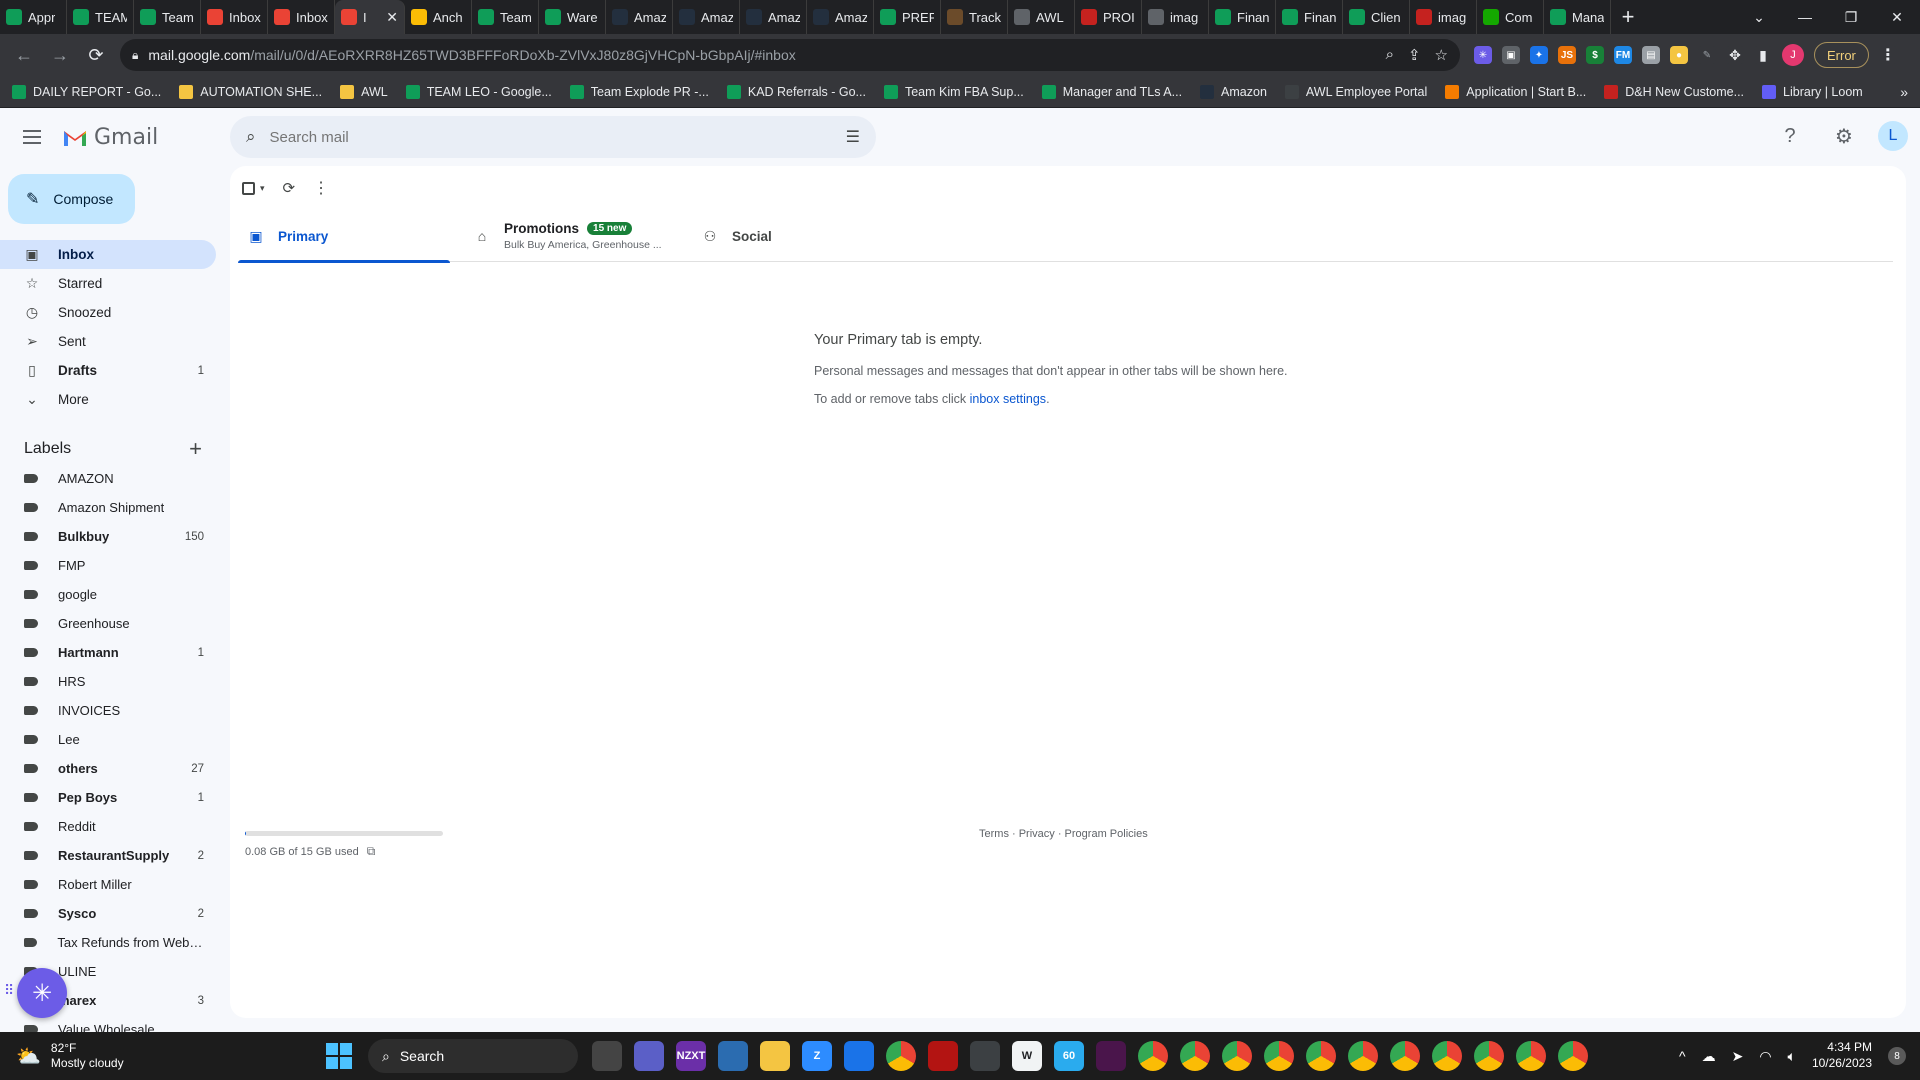 The image size is (1920, 1080). What do you see at coordinates (364, 91) in the screenshot?
I see `bookmark-item: AWL` at bounding box center [364, 91].